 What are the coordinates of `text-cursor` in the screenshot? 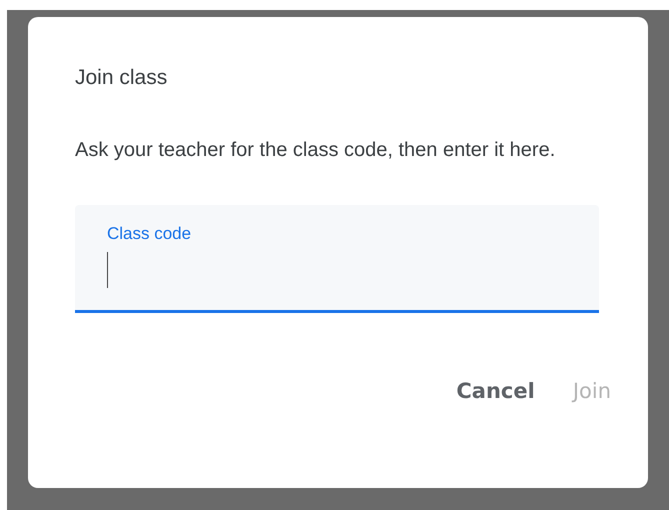 It's located at (107, 270).